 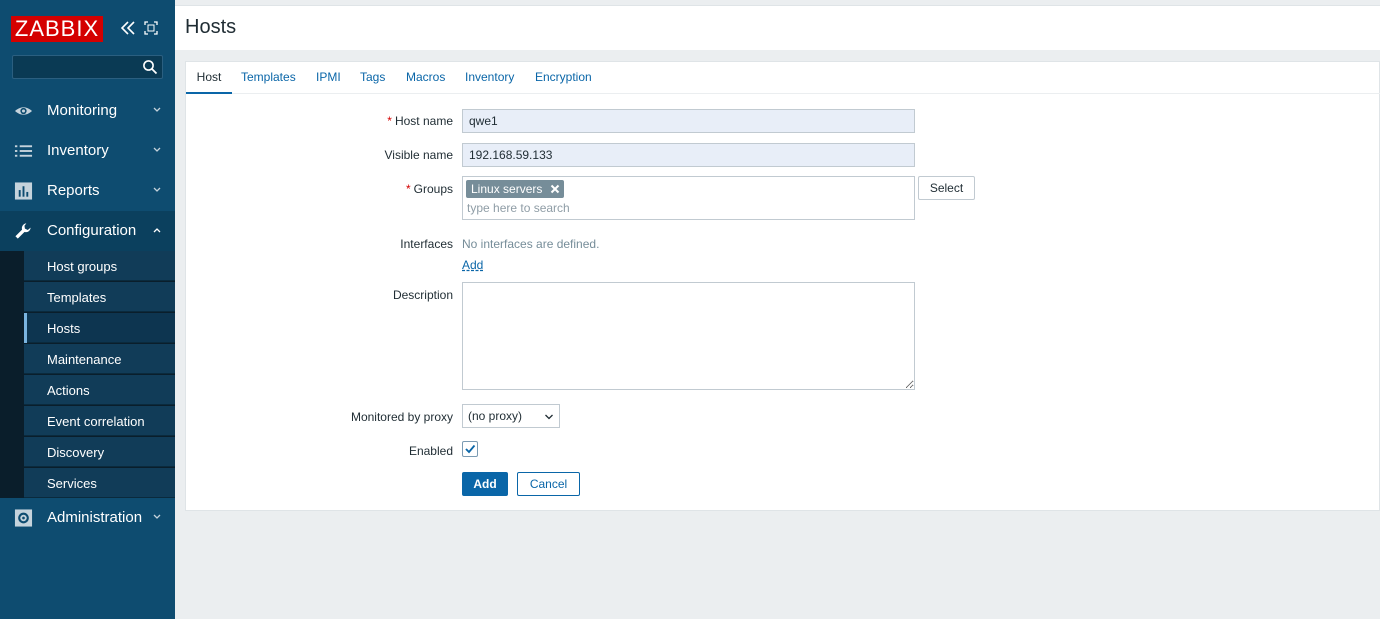 I want to click on menu-monitoring: Monitoring, so click(x=87, y=111).